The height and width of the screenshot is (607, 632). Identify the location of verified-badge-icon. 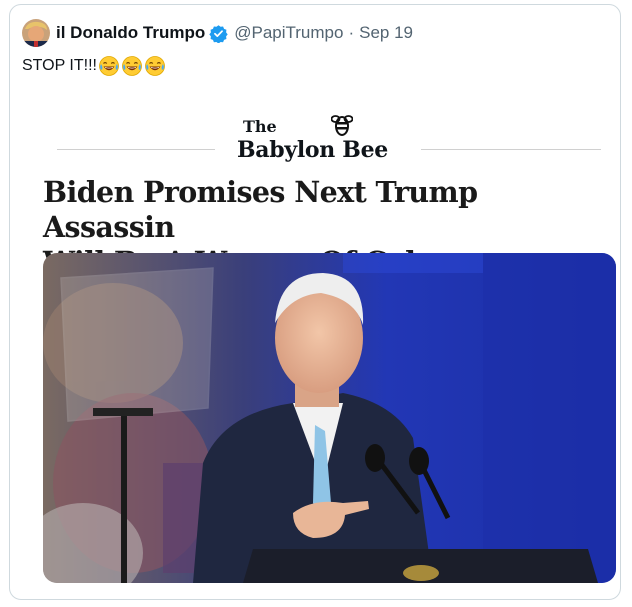
(218, 34).